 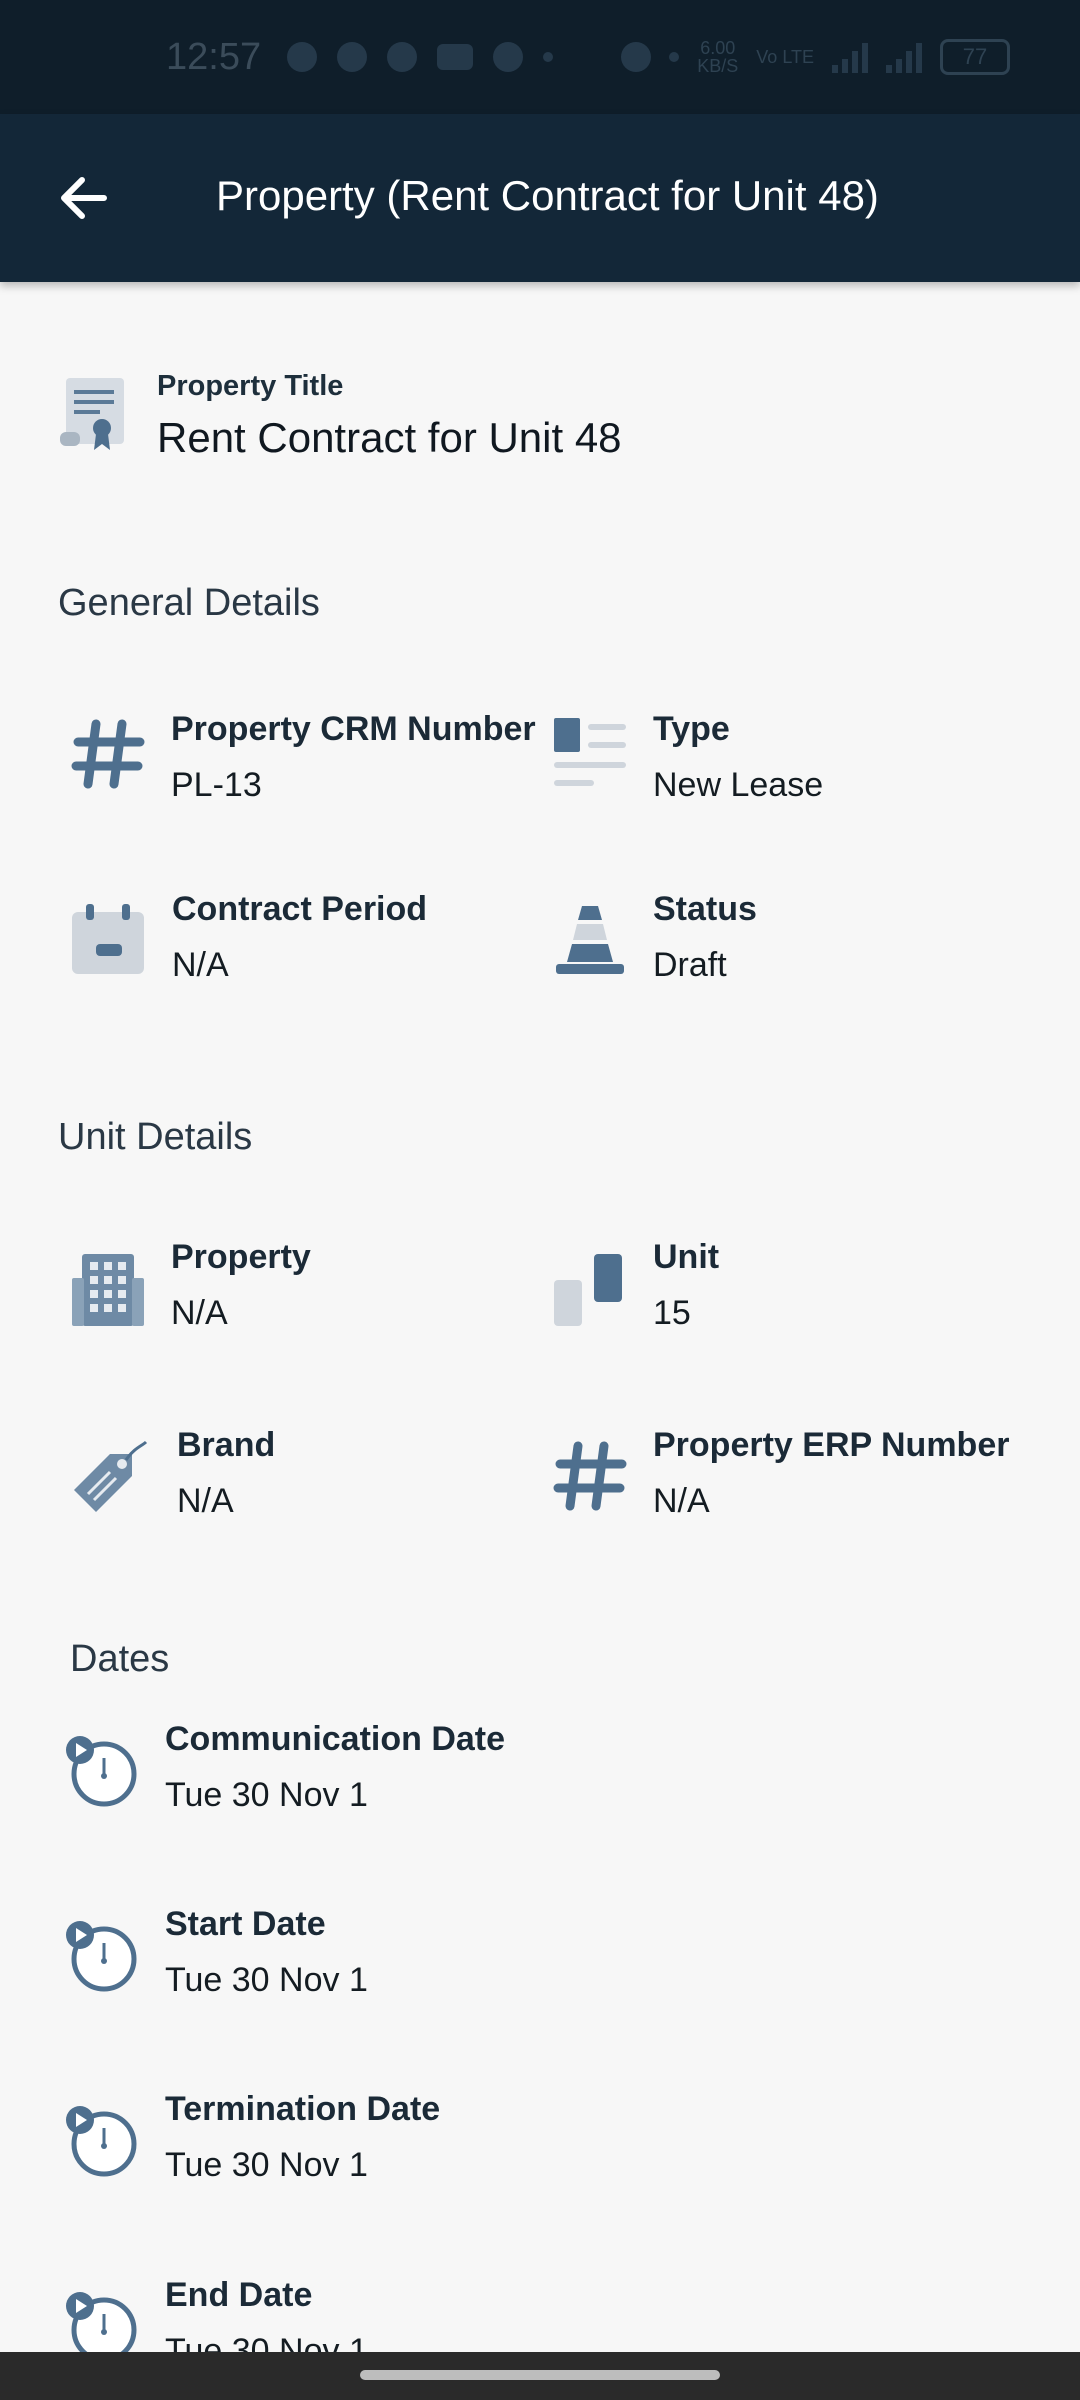 What do you see at coordinates (590, 940) in the screenshot?
I see `traffic-cone-icon` at bounding box center [590, 940].